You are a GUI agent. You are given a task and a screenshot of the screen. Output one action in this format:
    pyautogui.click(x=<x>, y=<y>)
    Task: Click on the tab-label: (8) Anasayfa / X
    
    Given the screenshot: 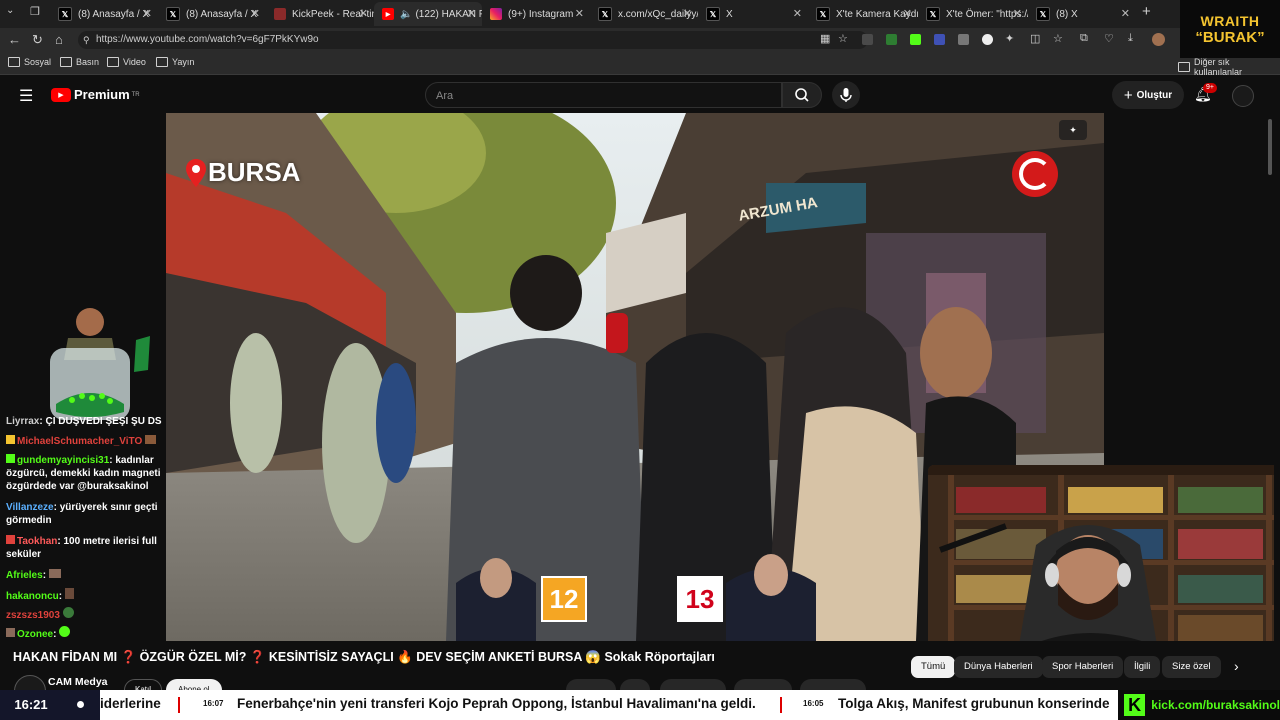 What is the action you would take?
    pyautogui.click(x=222, y=14)
    